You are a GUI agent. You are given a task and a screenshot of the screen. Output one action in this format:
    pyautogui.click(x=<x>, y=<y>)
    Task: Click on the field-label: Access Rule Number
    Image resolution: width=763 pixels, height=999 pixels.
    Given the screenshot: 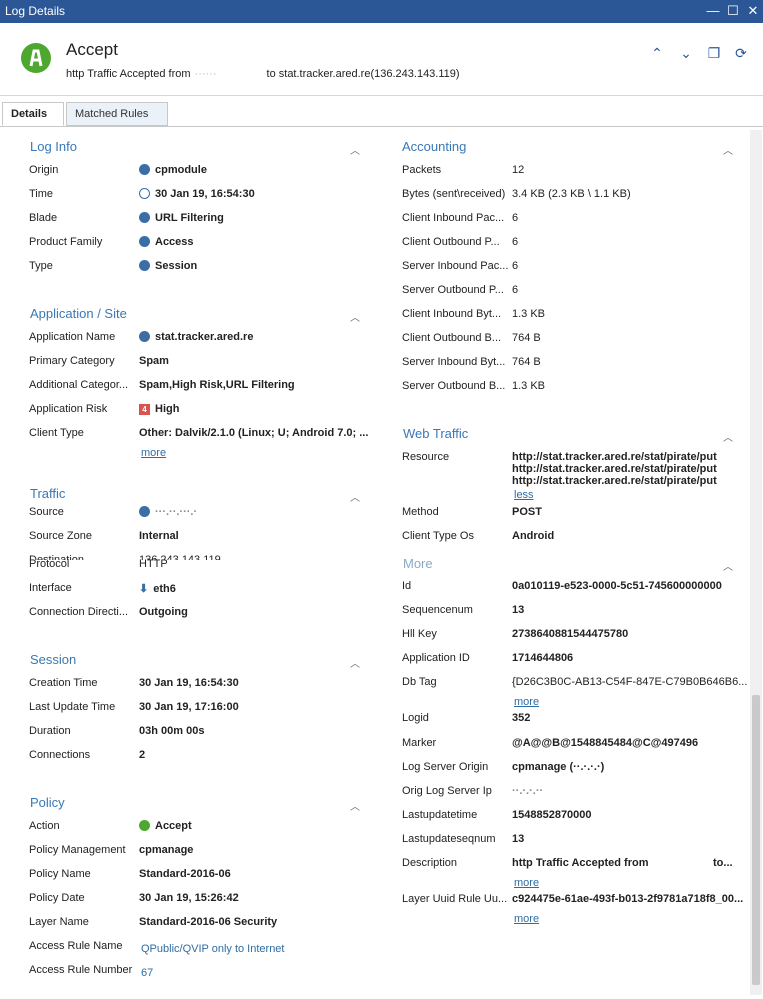 What is the action you would take?
    pyautogui.click(x=81, y=970)
    